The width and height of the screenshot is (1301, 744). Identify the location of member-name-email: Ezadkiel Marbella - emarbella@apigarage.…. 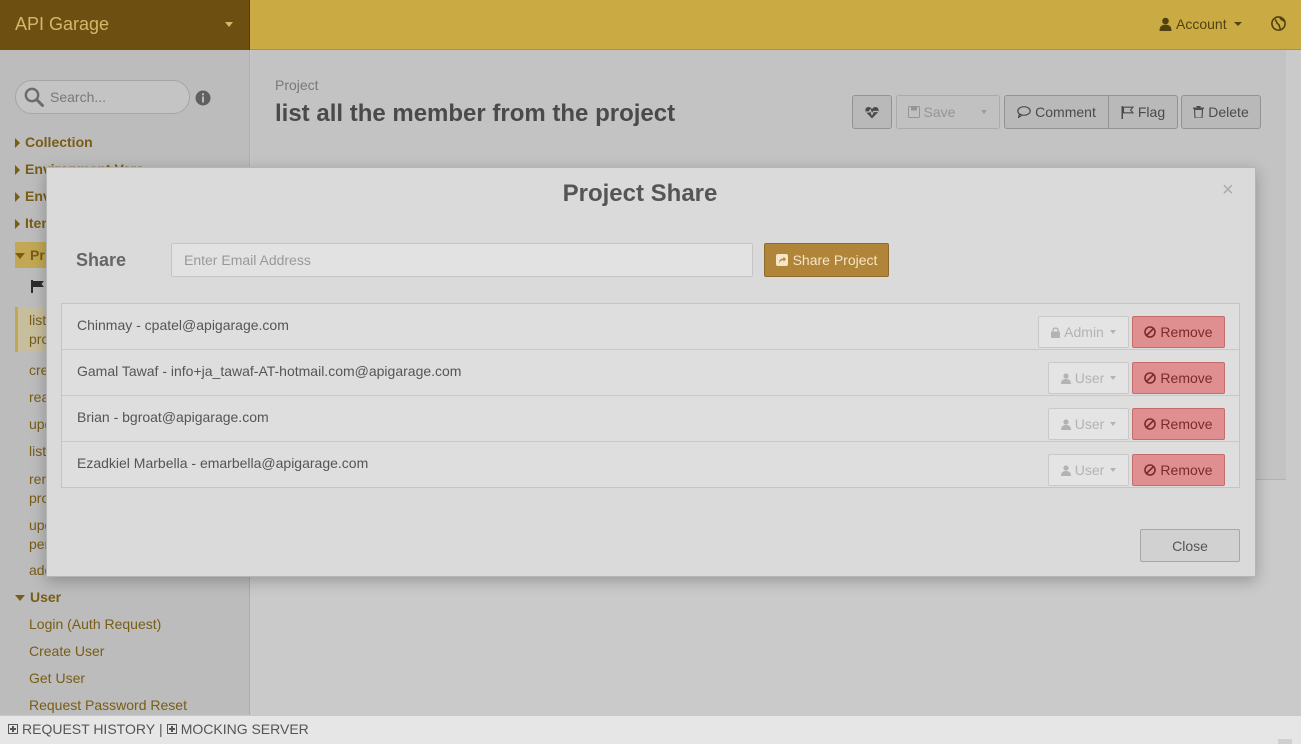
(223, 463).